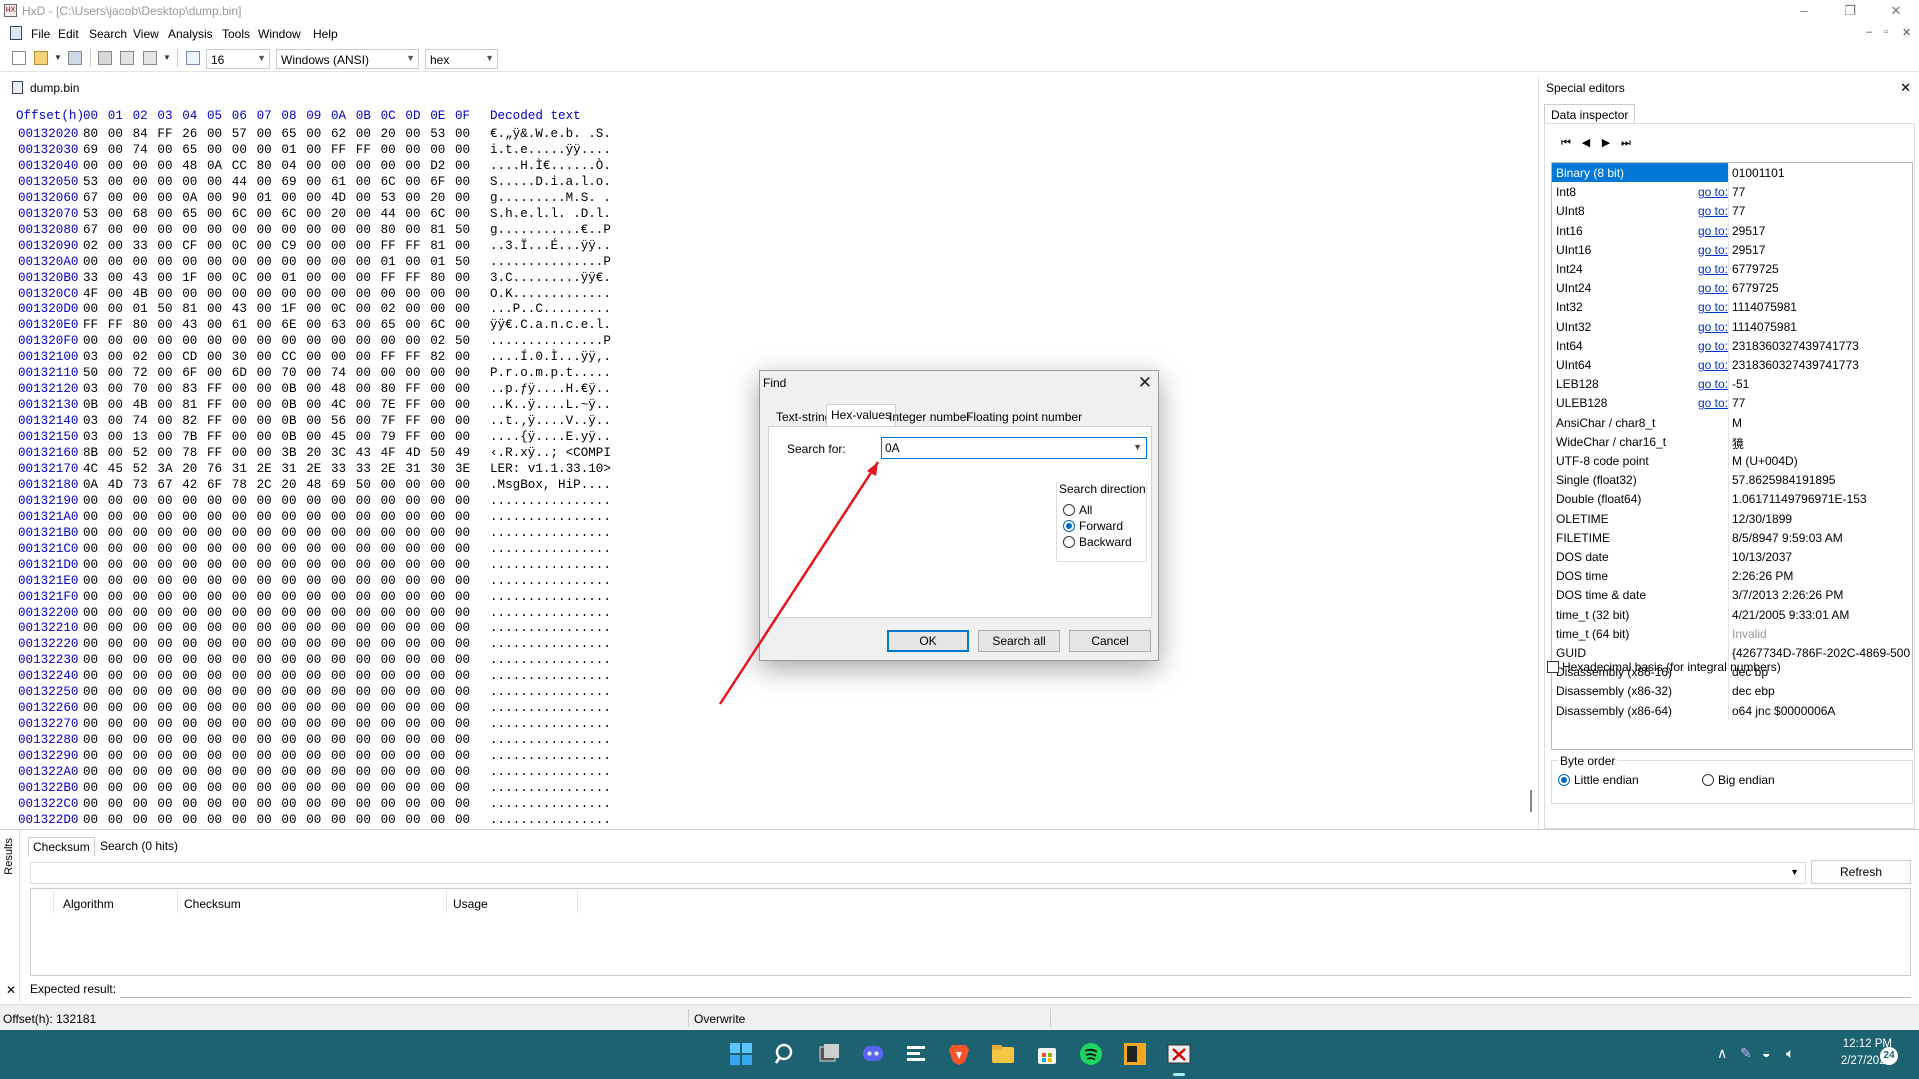 The image size is (1919, 1079). Describe the element at coordinates (90, 405) in the screenshot. I see `hex-byte: 0B` at that location.